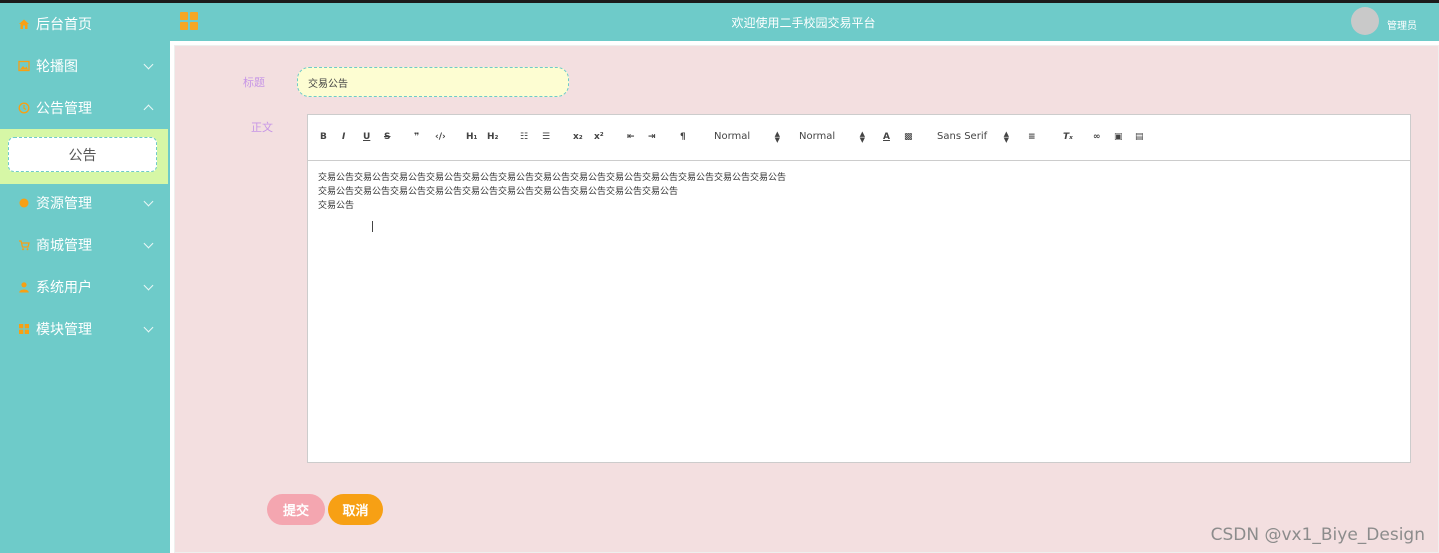 The height and width of the screenshot is (553, 1439). What do you see at coordinates (84, 66) in the screenshot?
I see `sidebar-item-carousel: 轮播图` at bounding box center [84, 66].